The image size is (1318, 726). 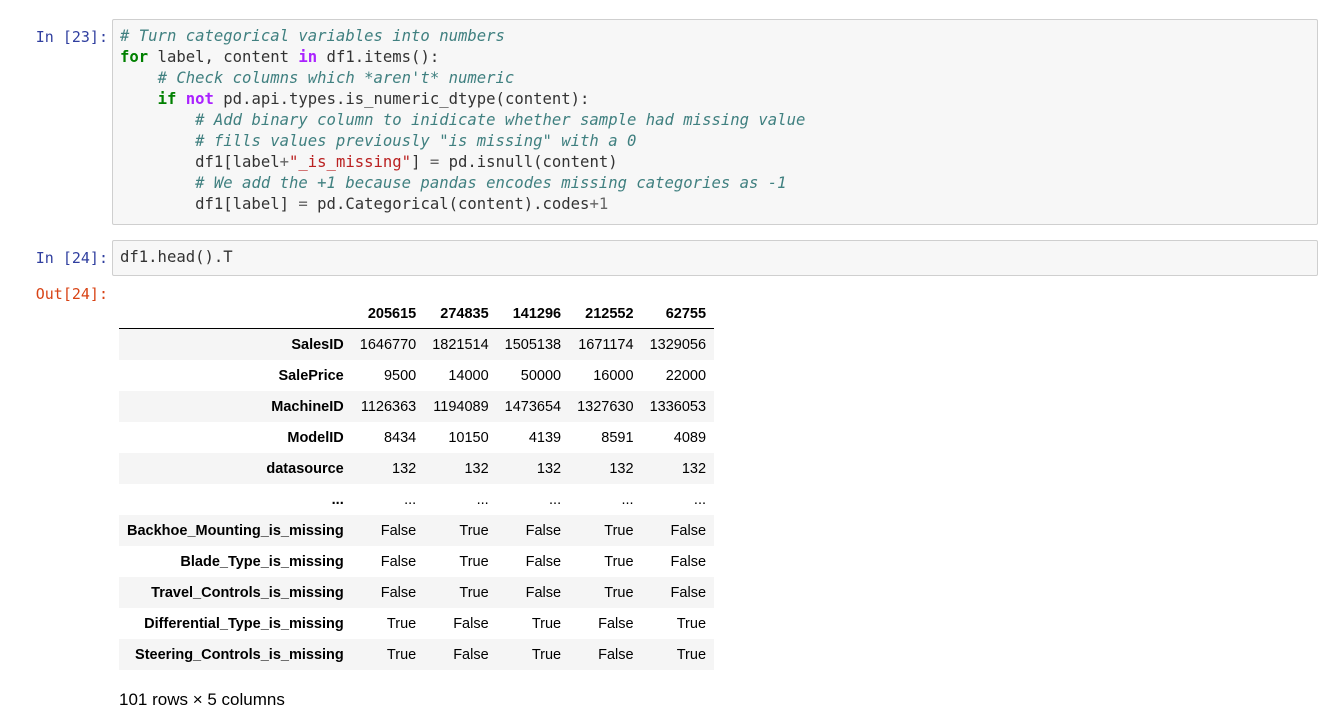 I want to click on code-token: in, so click(x=308, y=57).